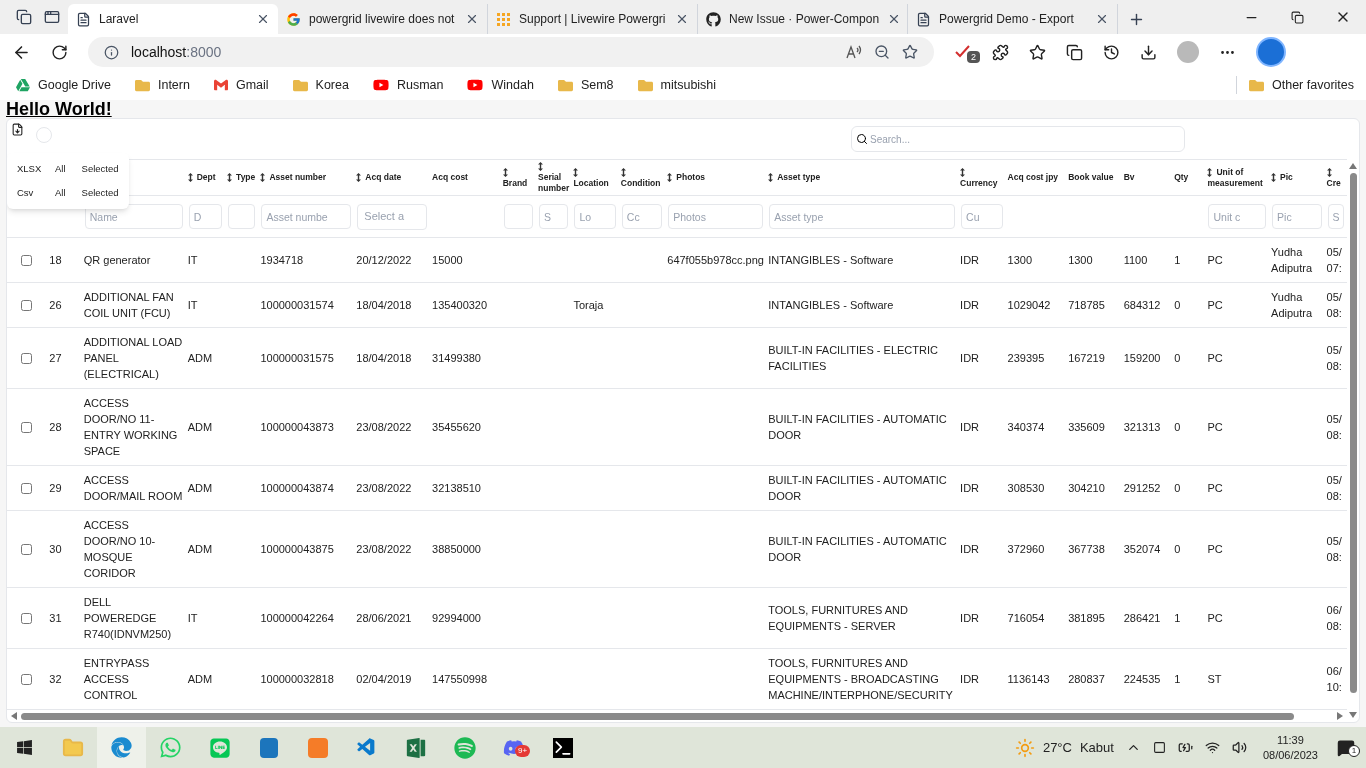 The width and height of the screenshot is (1366, 768). Describe the element at coordinates (14, 716) in the screenshot. I see `scroll-left-icon` at that location.